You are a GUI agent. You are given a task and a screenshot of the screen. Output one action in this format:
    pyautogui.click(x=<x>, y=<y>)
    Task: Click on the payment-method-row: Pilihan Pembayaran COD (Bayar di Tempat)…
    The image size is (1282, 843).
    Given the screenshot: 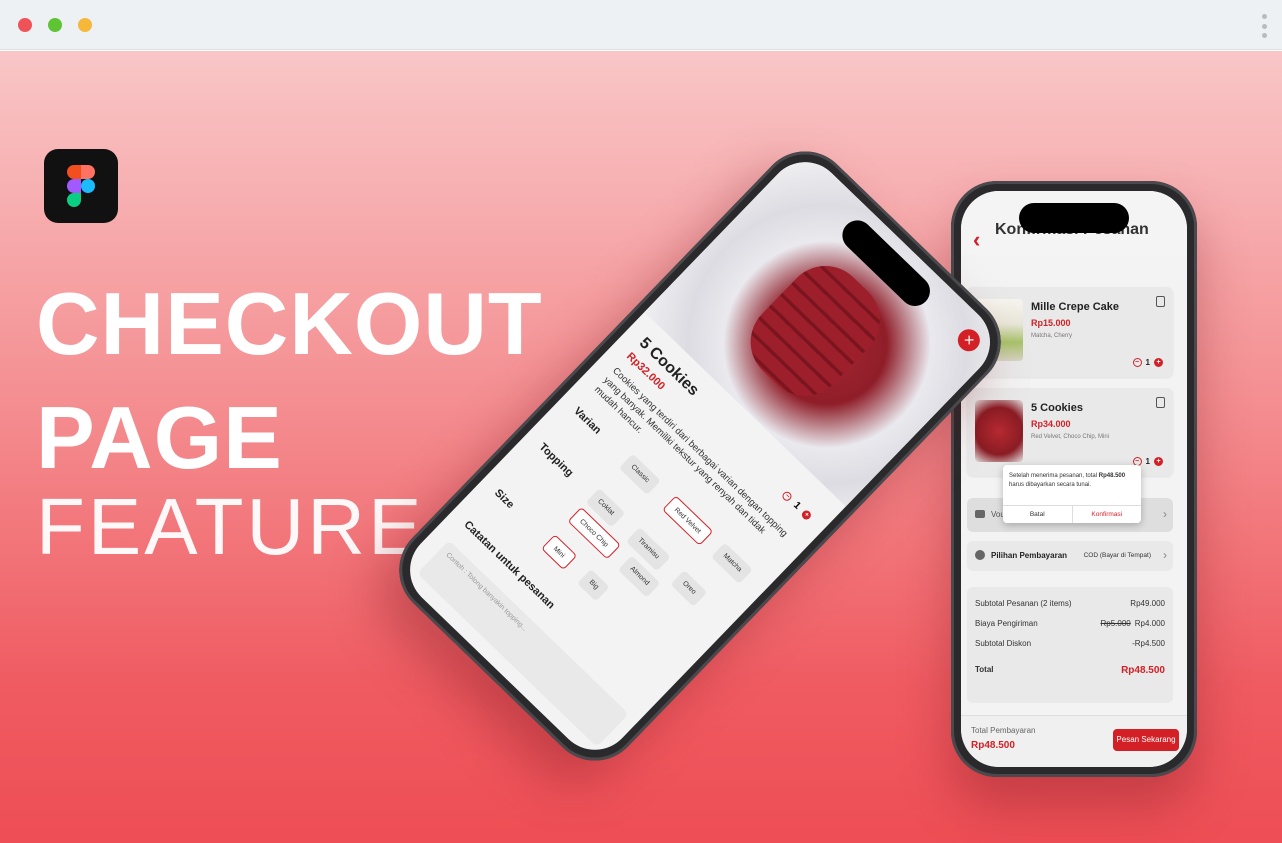 What is the action you would take?
    pyautogui.click(x=1070, y=556)
    